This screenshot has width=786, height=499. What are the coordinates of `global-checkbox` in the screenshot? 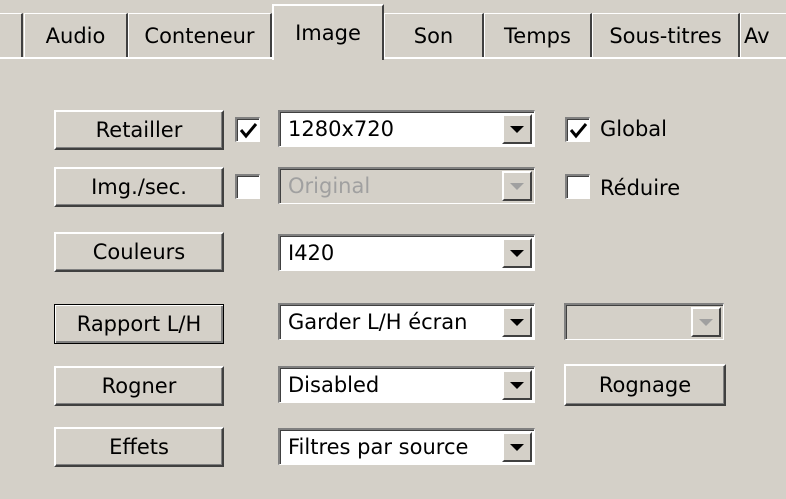 It's located at (577, 129).